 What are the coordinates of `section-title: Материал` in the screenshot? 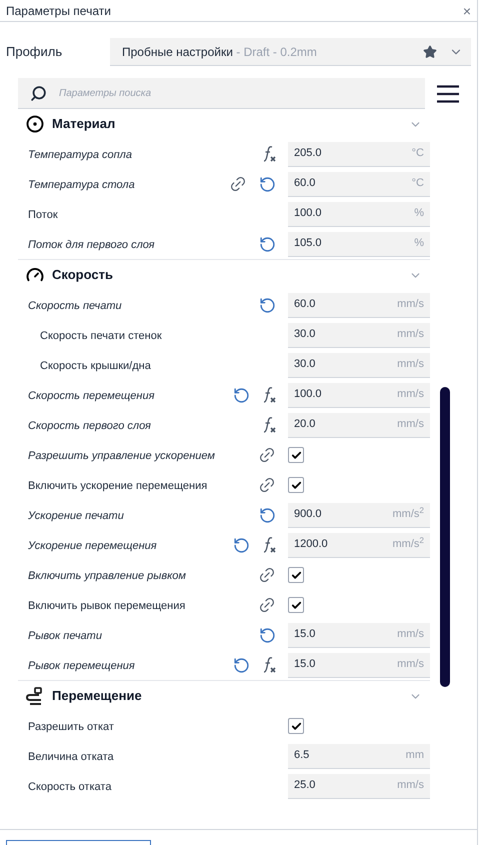 It's located at (84, 124).